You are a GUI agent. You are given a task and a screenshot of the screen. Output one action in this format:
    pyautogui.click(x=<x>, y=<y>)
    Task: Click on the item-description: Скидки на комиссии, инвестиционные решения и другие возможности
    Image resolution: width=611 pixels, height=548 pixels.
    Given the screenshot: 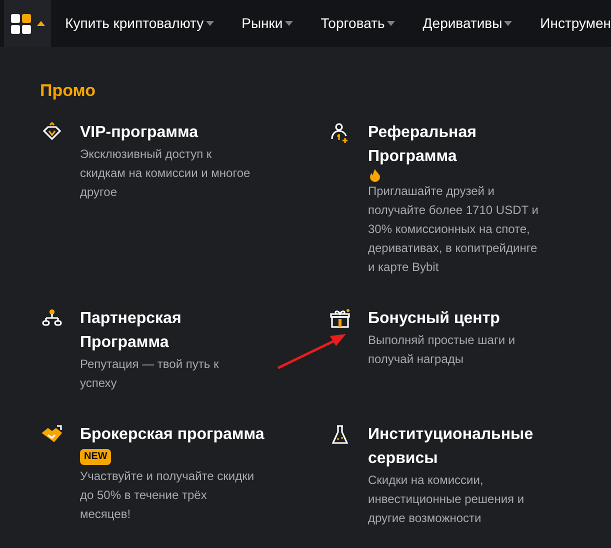 What is the action you would take?
    pyautogui.click(x=447, y=499)
    